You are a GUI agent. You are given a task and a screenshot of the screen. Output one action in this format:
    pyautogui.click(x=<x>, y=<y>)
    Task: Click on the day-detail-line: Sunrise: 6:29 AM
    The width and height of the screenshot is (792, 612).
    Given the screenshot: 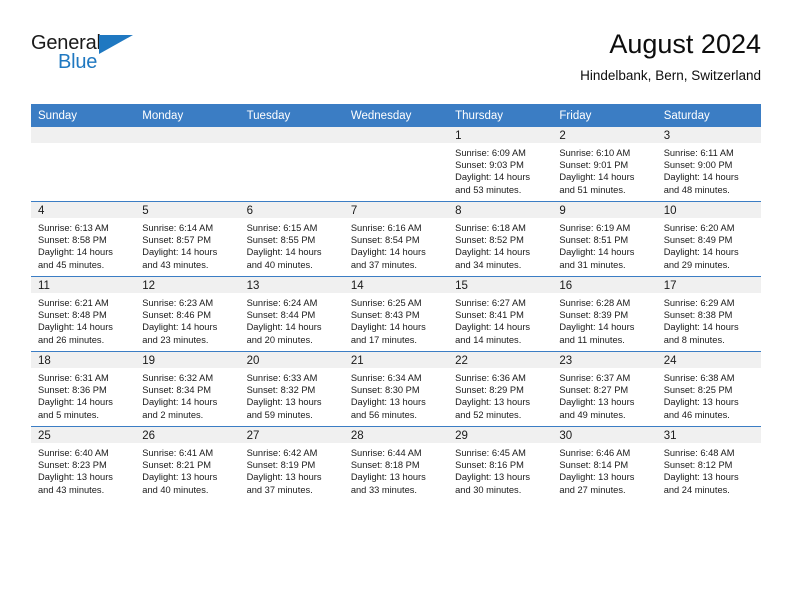 What is the action you would take?
    pyautogui.click(x=699, y=303)
    